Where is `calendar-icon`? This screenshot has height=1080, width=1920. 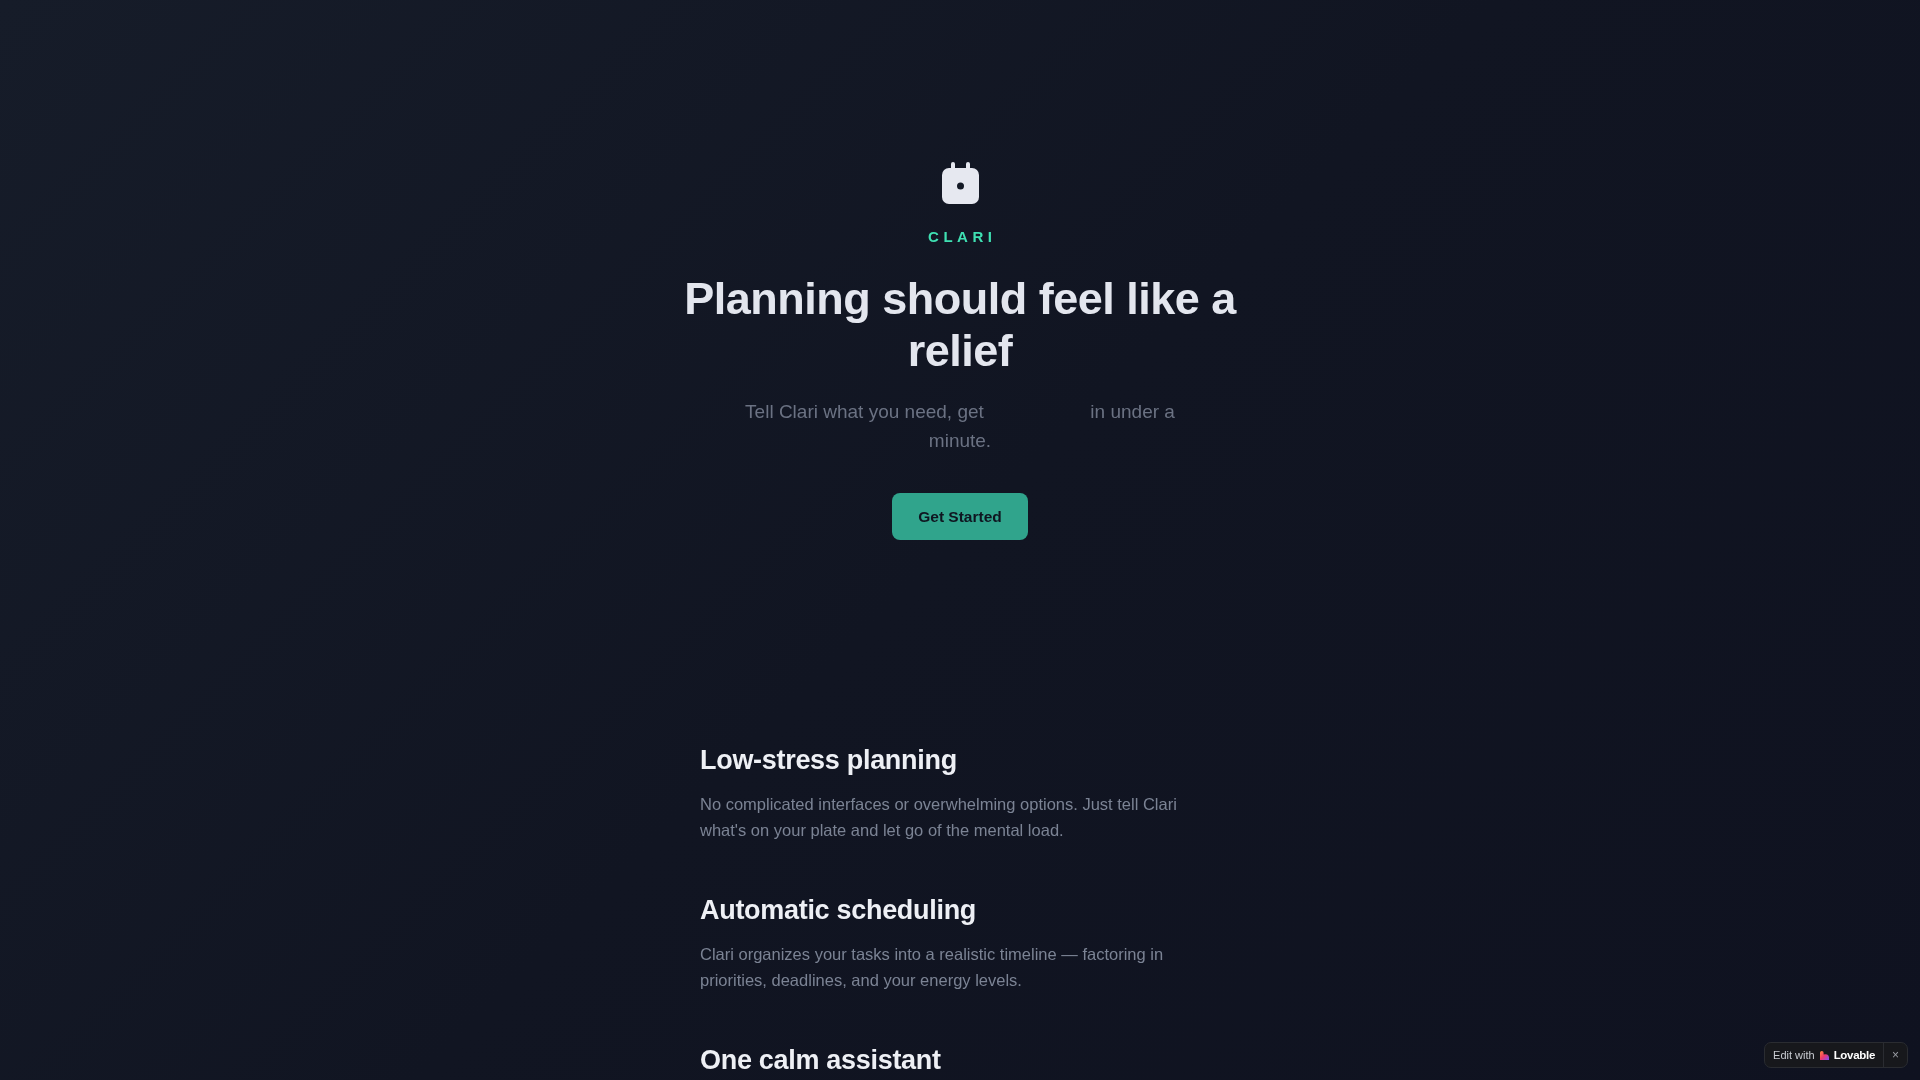
calendar-icon is located at coordinates (960, 183).